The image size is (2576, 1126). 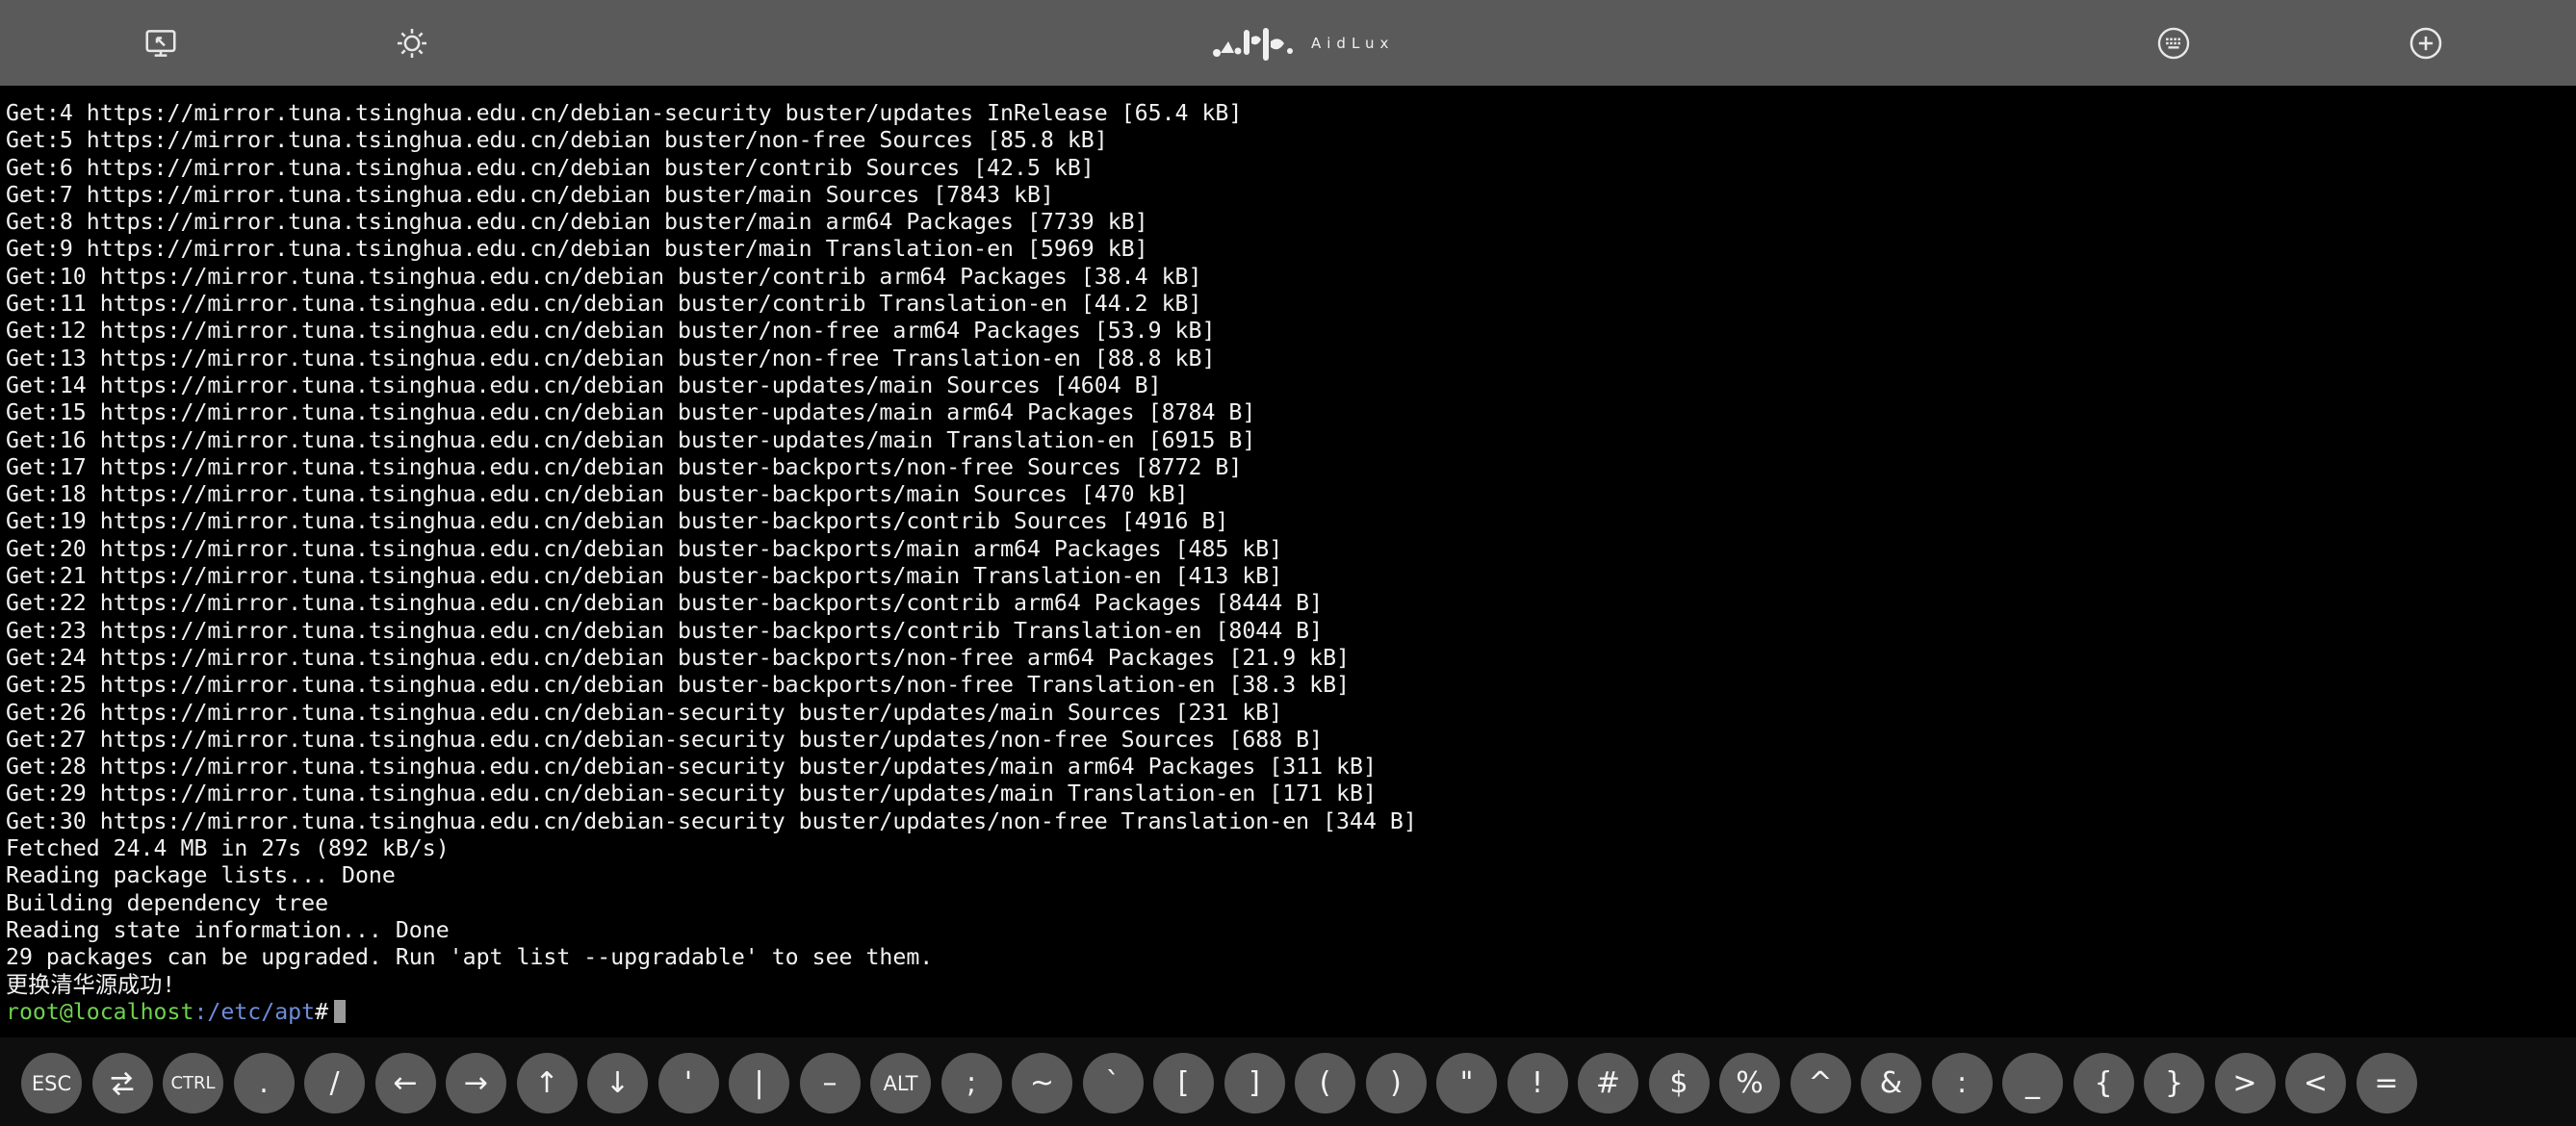 What do you see at coordinates (1466, 1083) in the screenshot?
I see `key-quote: "` at bounding box center [1466, 1083].